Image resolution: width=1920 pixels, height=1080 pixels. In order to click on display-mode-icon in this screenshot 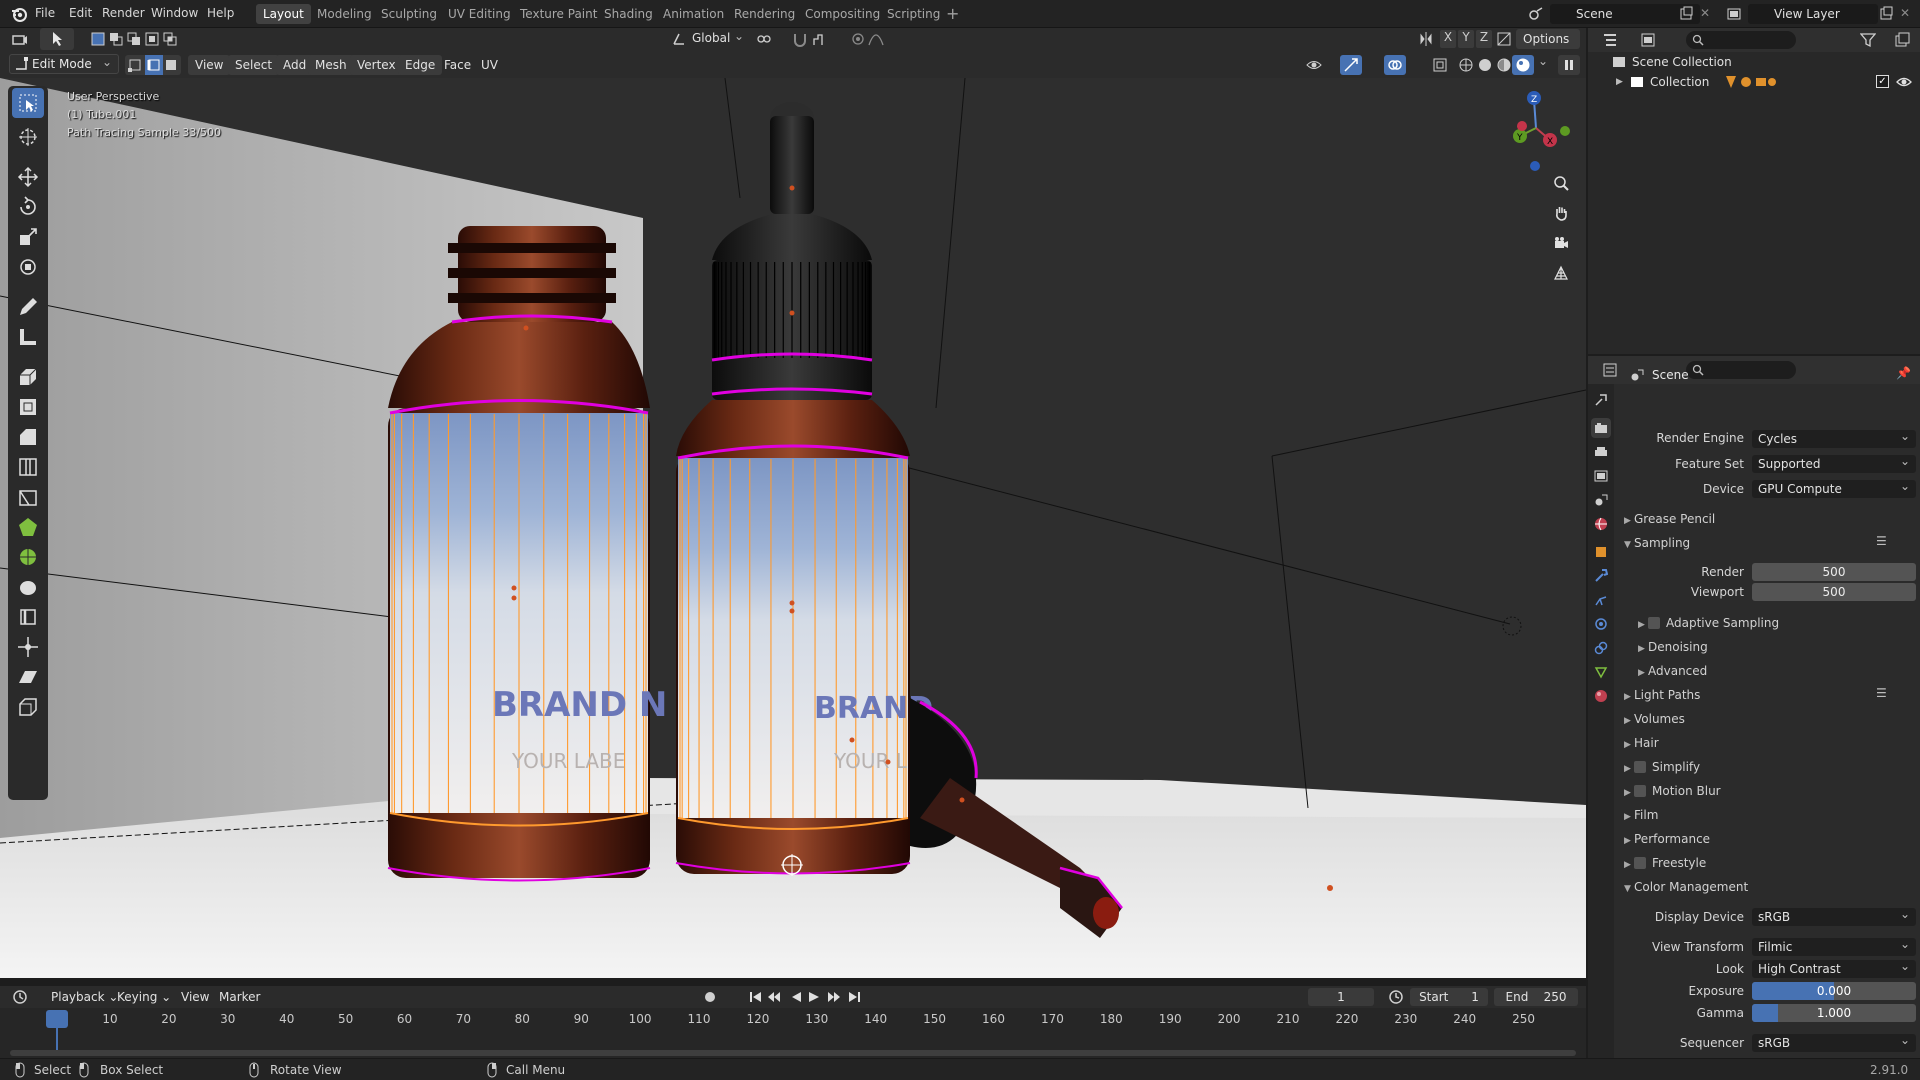, I will do `click(1648, 40)`.